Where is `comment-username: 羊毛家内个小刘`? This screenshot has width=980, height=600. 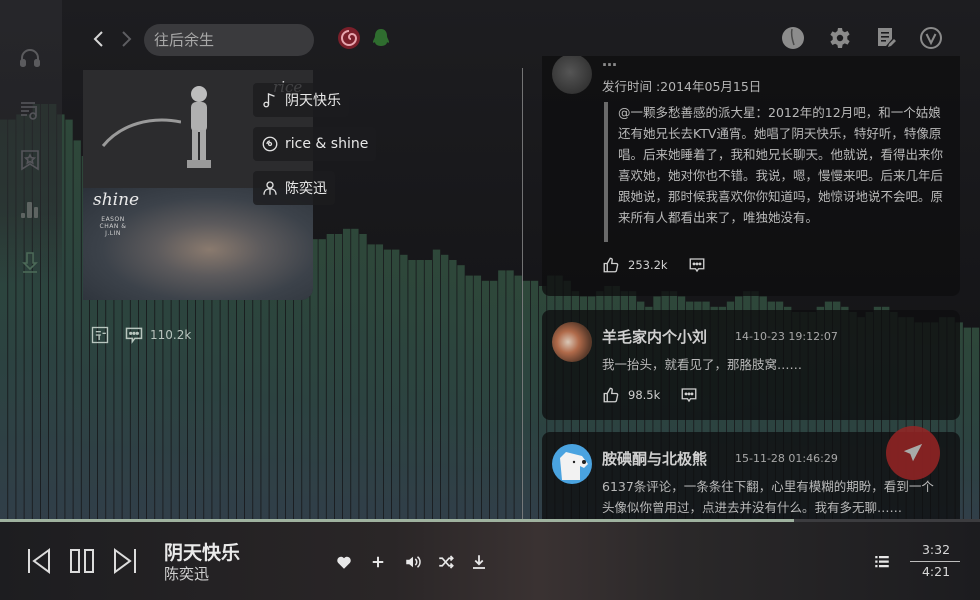 comment-username: 羊毛家内个小刘 is located at coordinates (654, 336).